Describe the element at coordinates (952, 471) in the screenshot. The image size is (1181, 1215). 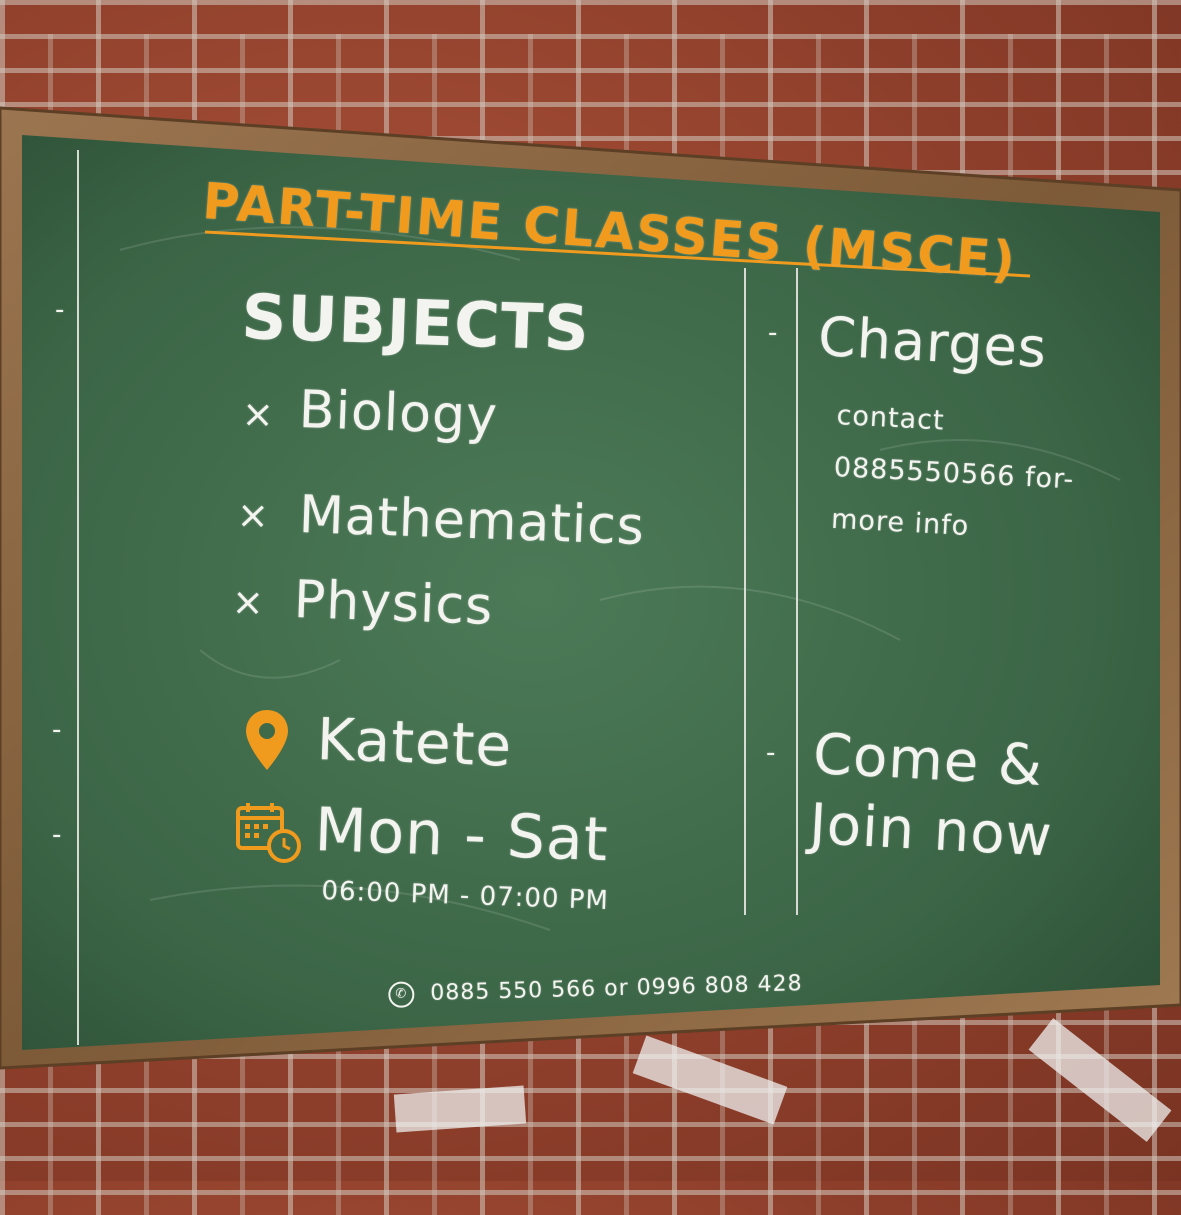
I see `charges-info: contact 0885550566 for-more info` at that location.